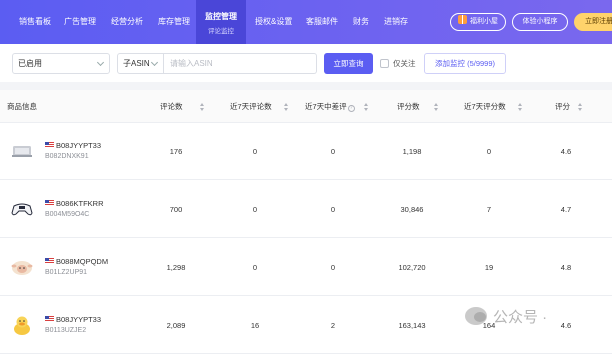 The image size is (612, 354). What do you see at coordinates (66, 330) in the screenshot?
I see `parent-asin: B0113UZJE2` at bounding box center [66, 330].